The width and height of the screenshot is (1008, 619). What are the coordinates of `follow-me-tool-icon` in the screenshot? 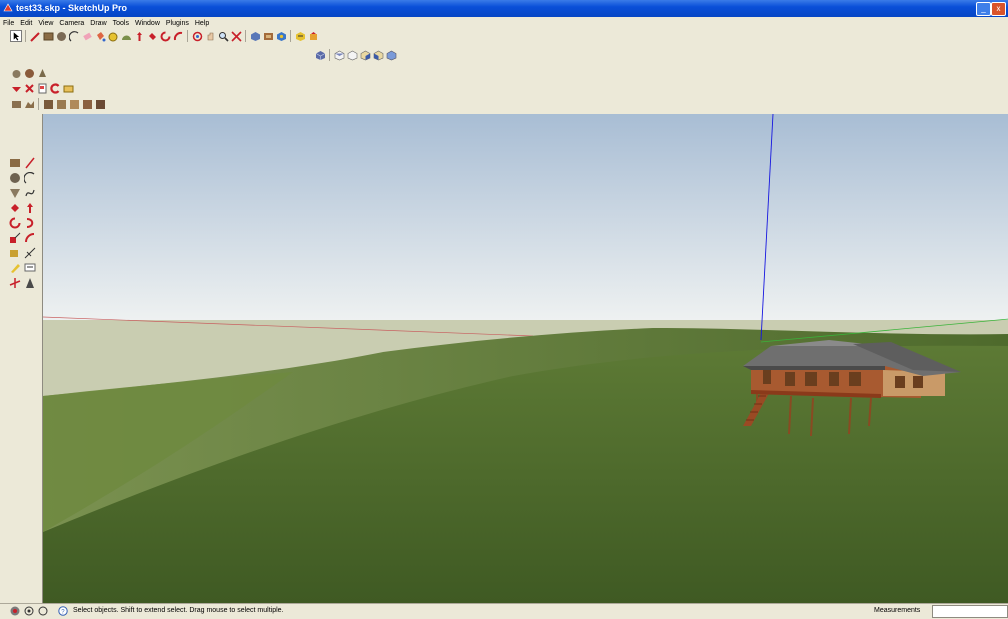 It's located at (29, 222).